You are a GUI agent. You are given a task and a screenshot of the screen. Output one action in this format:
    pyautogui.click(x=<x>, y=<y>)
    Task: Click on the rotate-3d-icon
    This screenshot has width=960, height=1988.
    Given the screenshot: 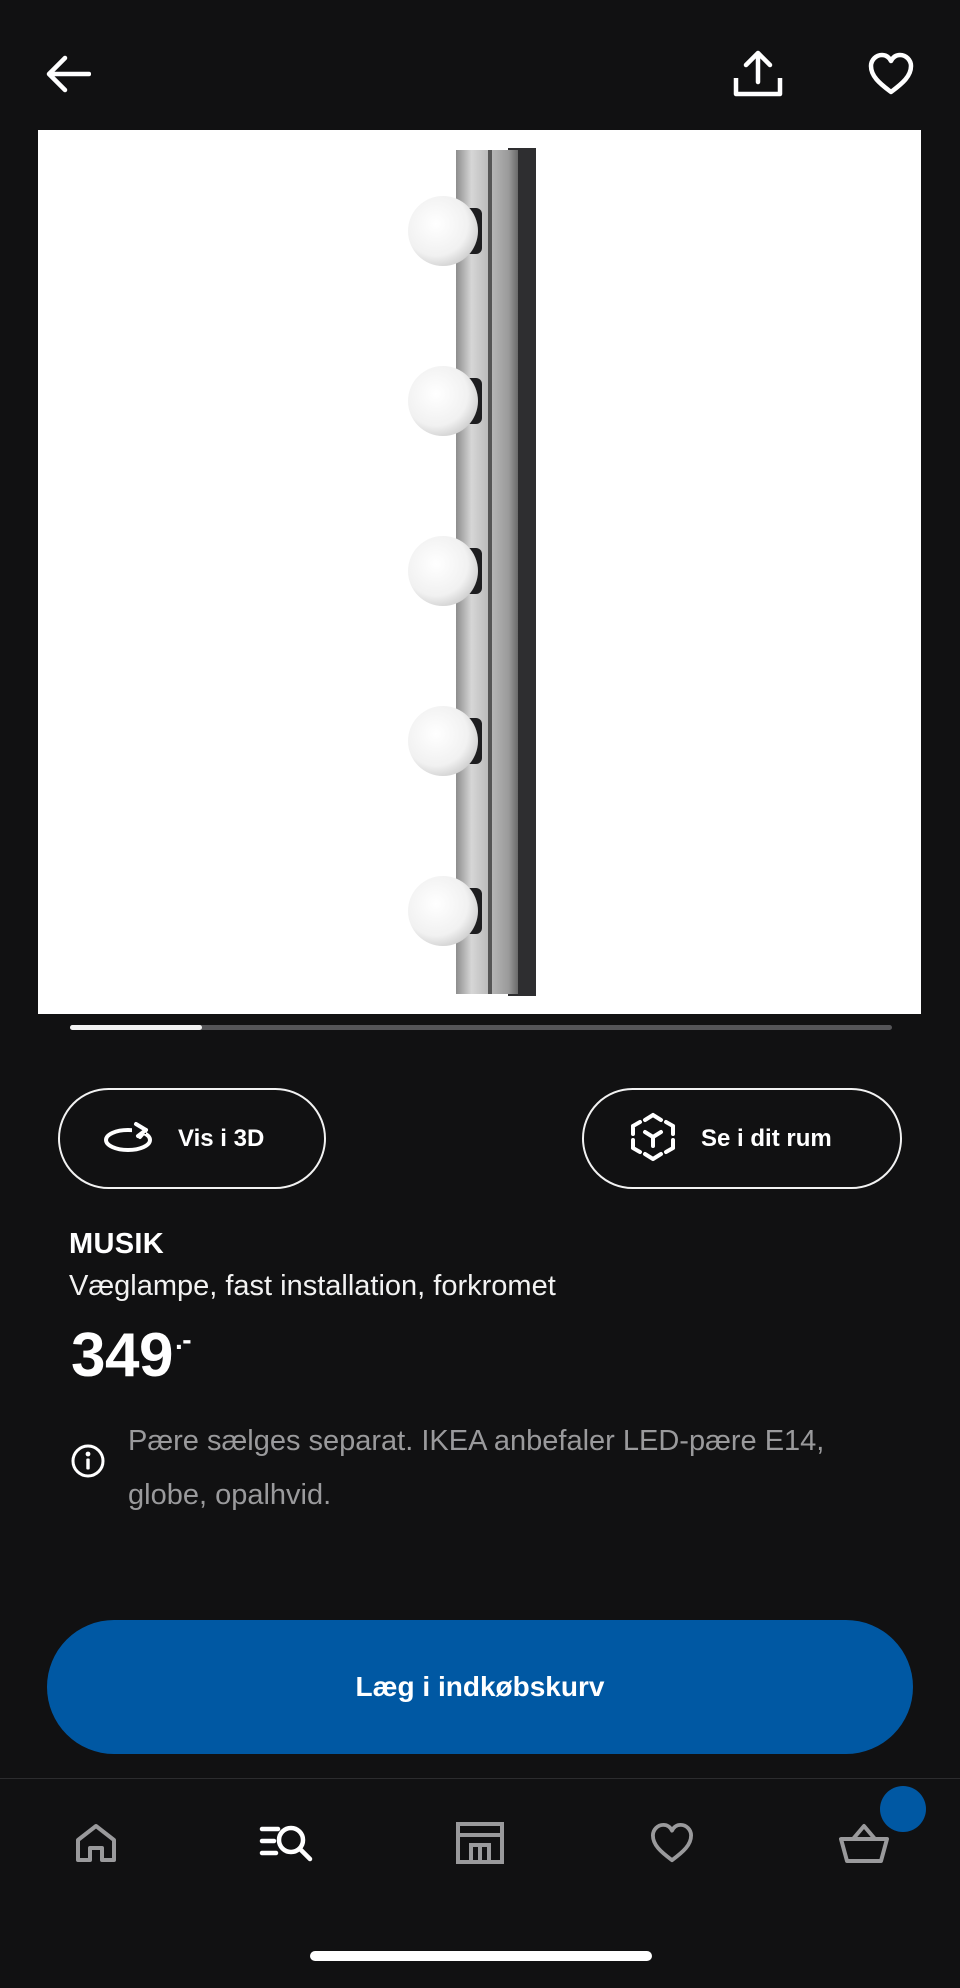 What is the action you would take?
    pyautogui.click(x=128, y=1139)
    